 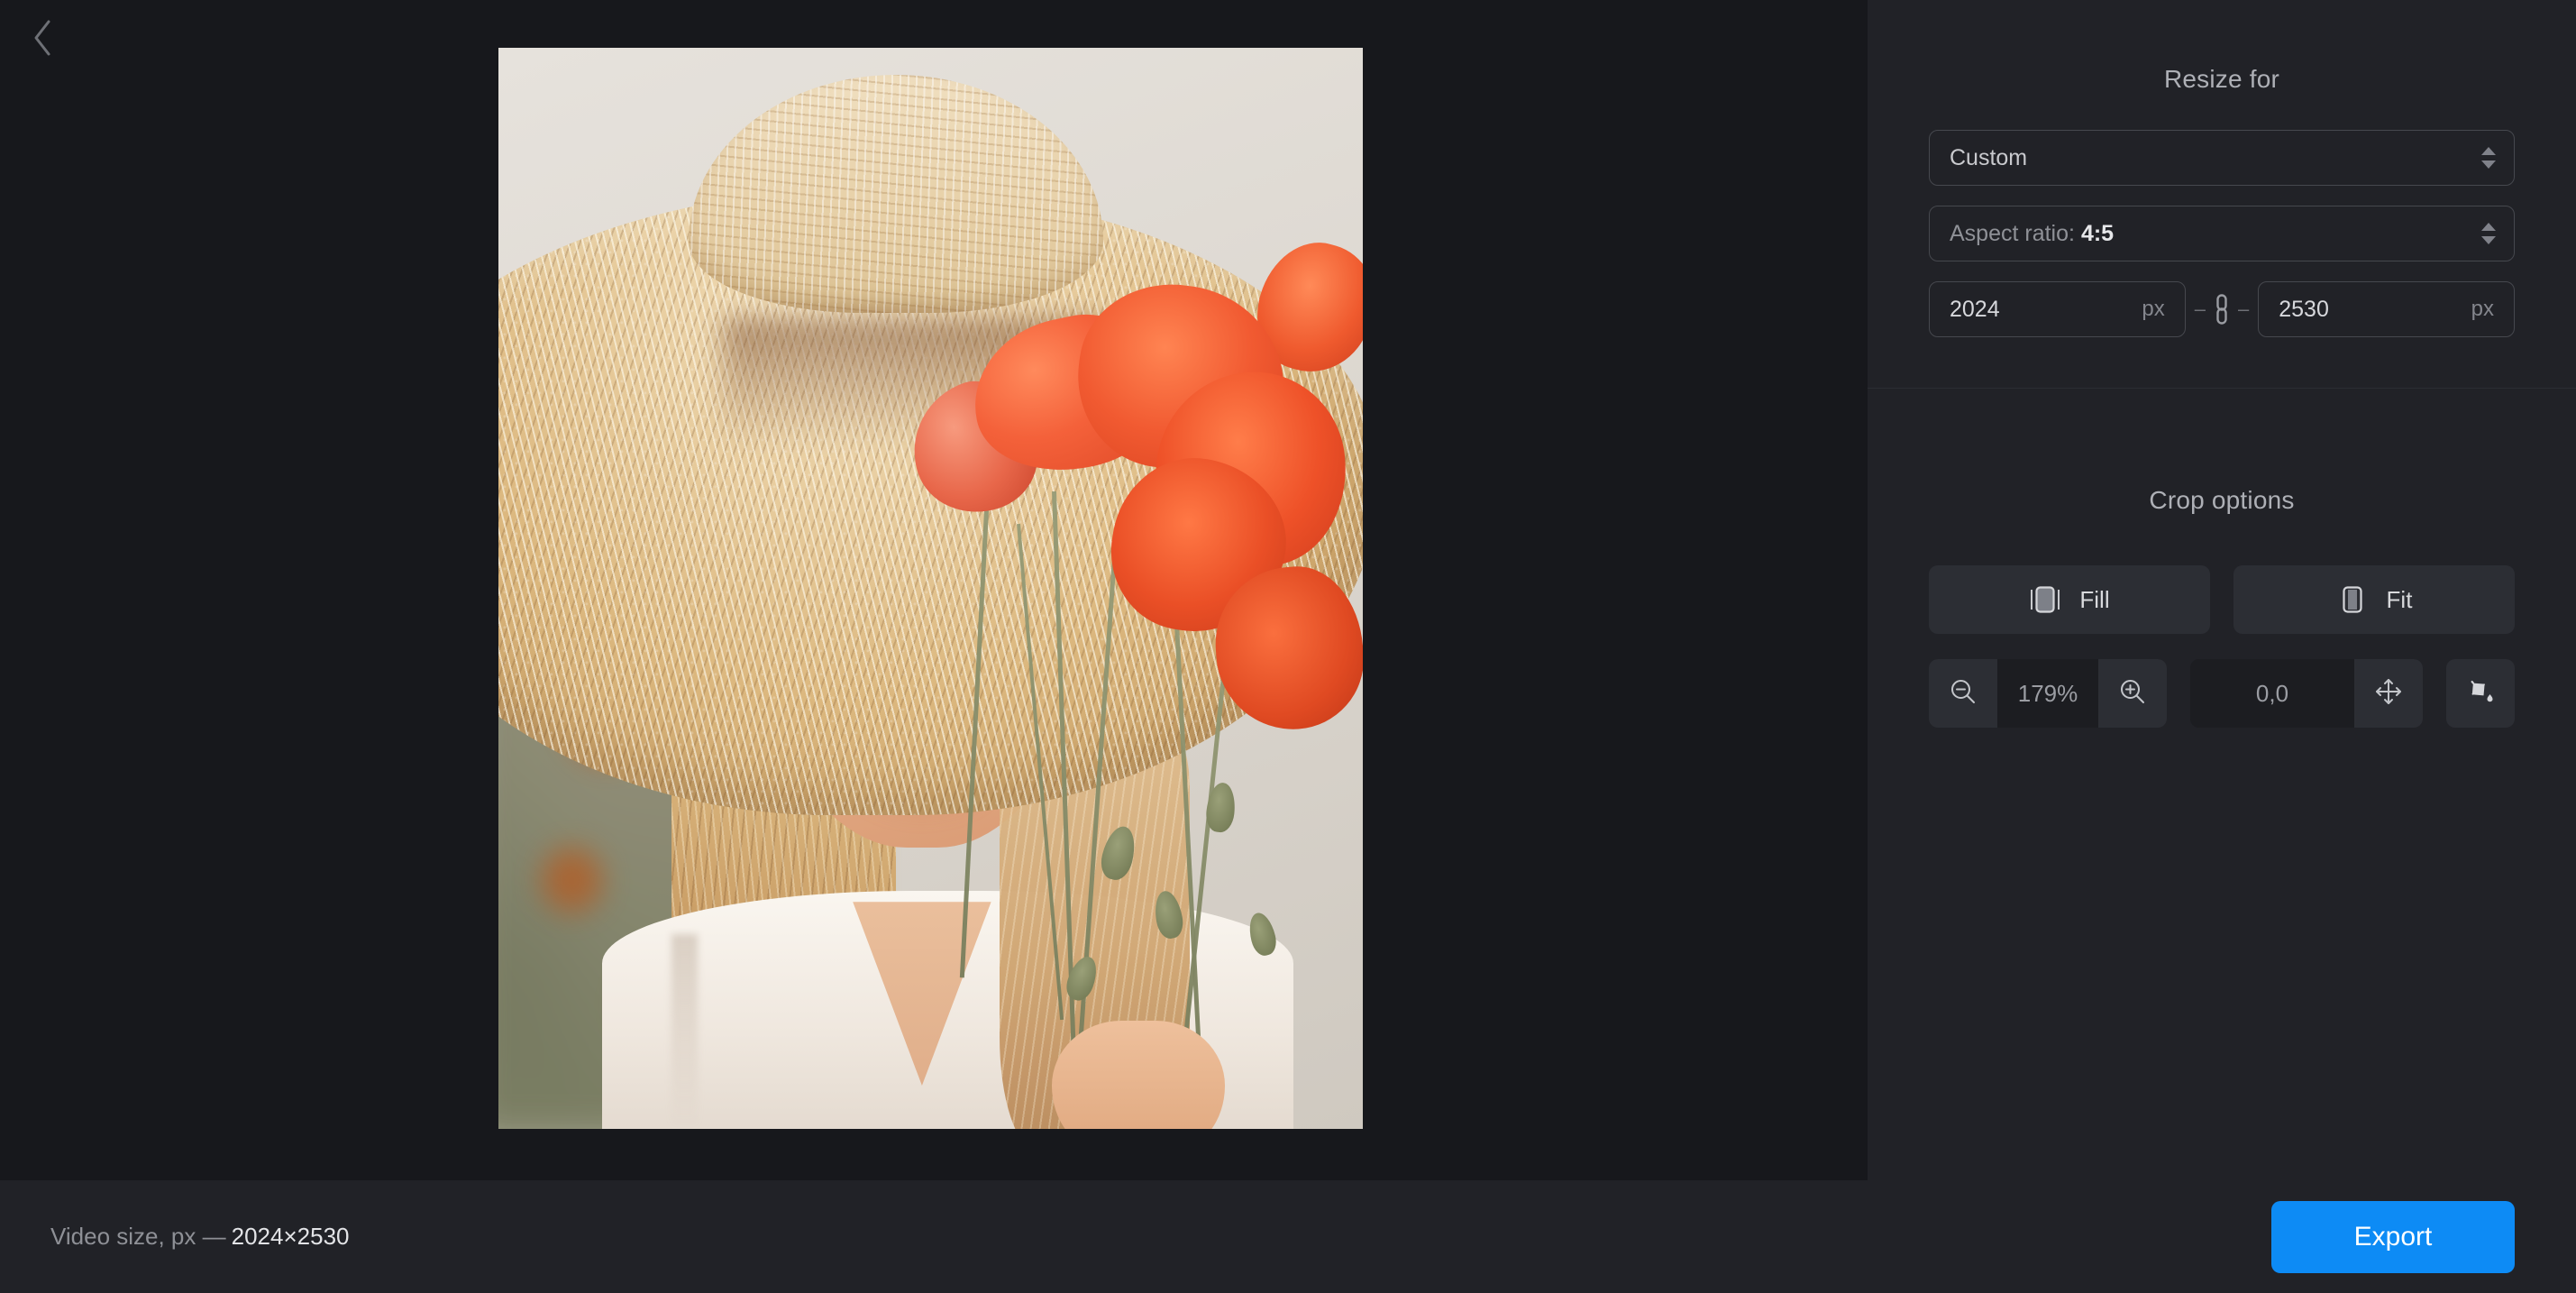 What do you see at coordinates (2244, 309) in the screenshot?
I see `dash-right: –` at bounding box center [2244, 309].